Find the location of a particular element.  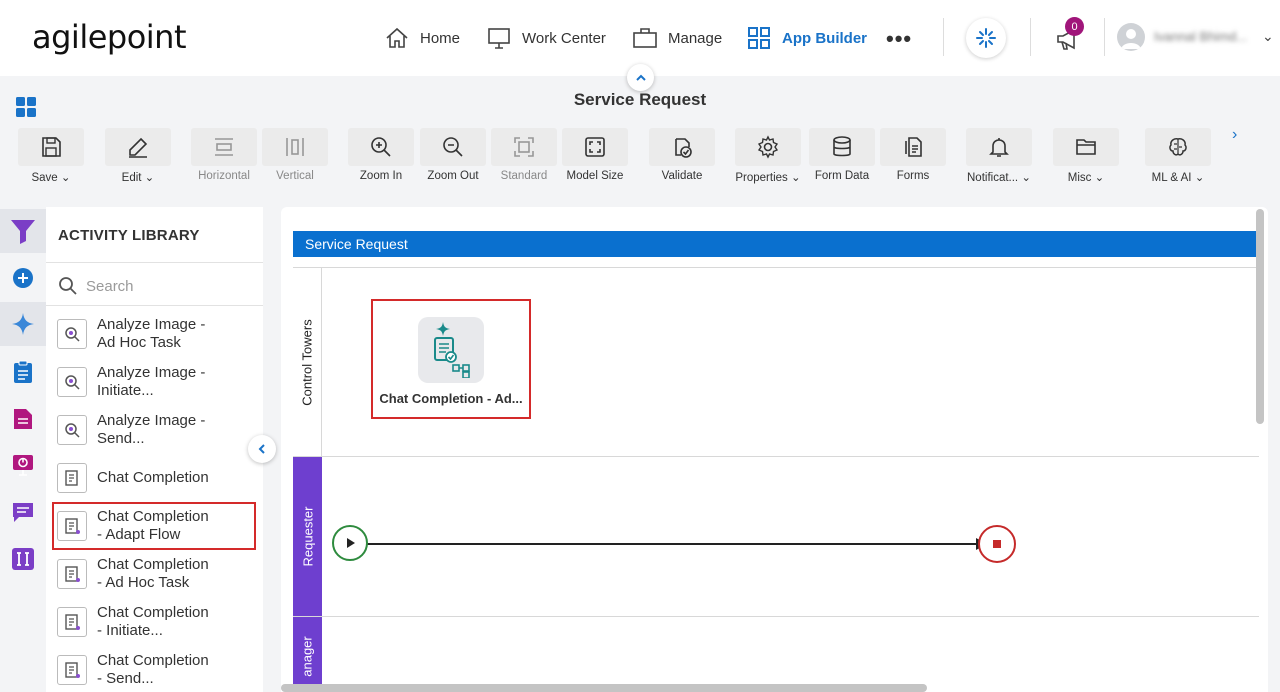

nav-manage: Manage is located at coordinates (677, 38).